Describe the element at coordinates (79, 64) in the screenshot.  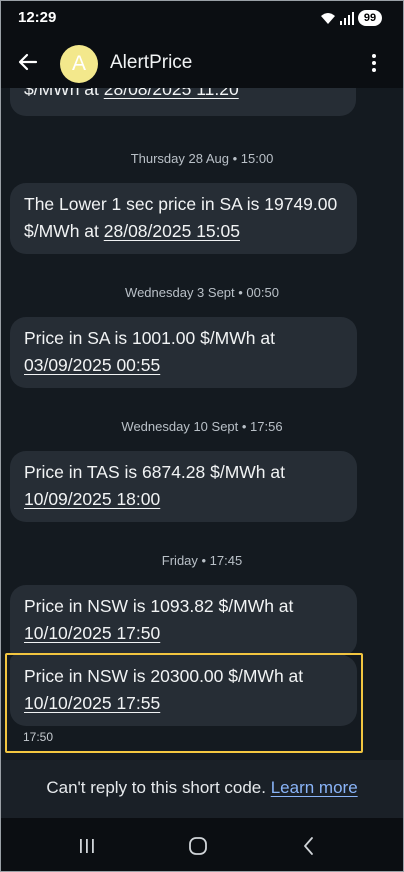
I see `contact-avatar: A` at that location.